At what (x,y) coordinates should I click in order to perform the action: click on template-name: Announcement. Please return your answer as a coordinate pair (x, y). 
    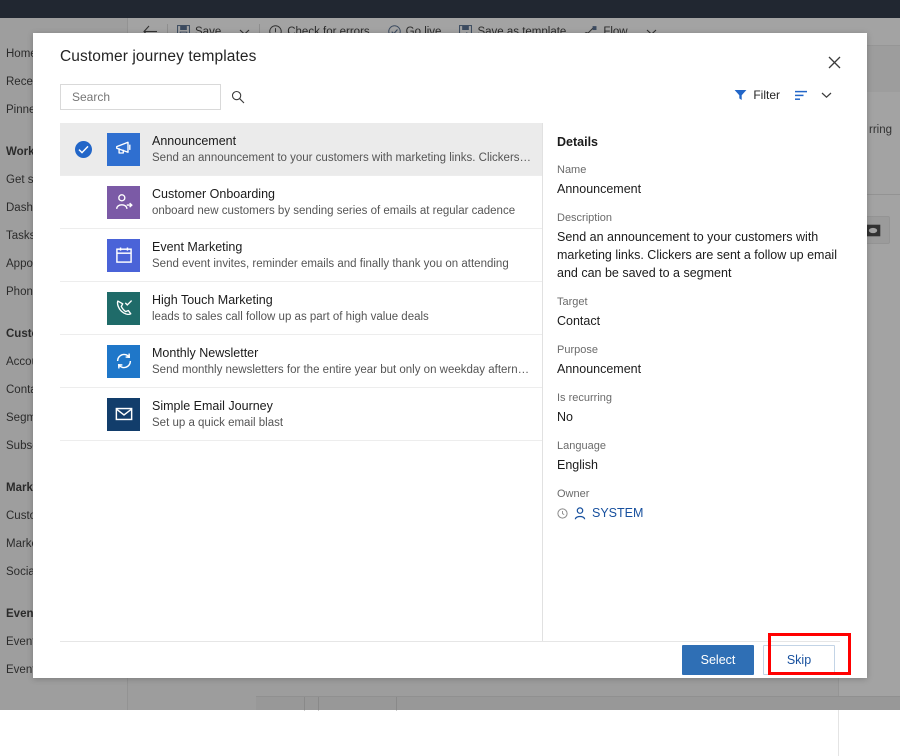
    Looking at the image, I should click on (194, 140).